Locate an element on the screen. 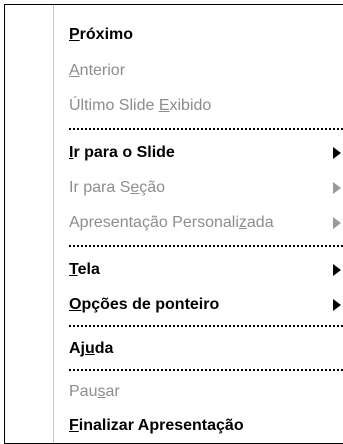  menu-item-label: Ir para Seção is located at coordinates (117, 187).